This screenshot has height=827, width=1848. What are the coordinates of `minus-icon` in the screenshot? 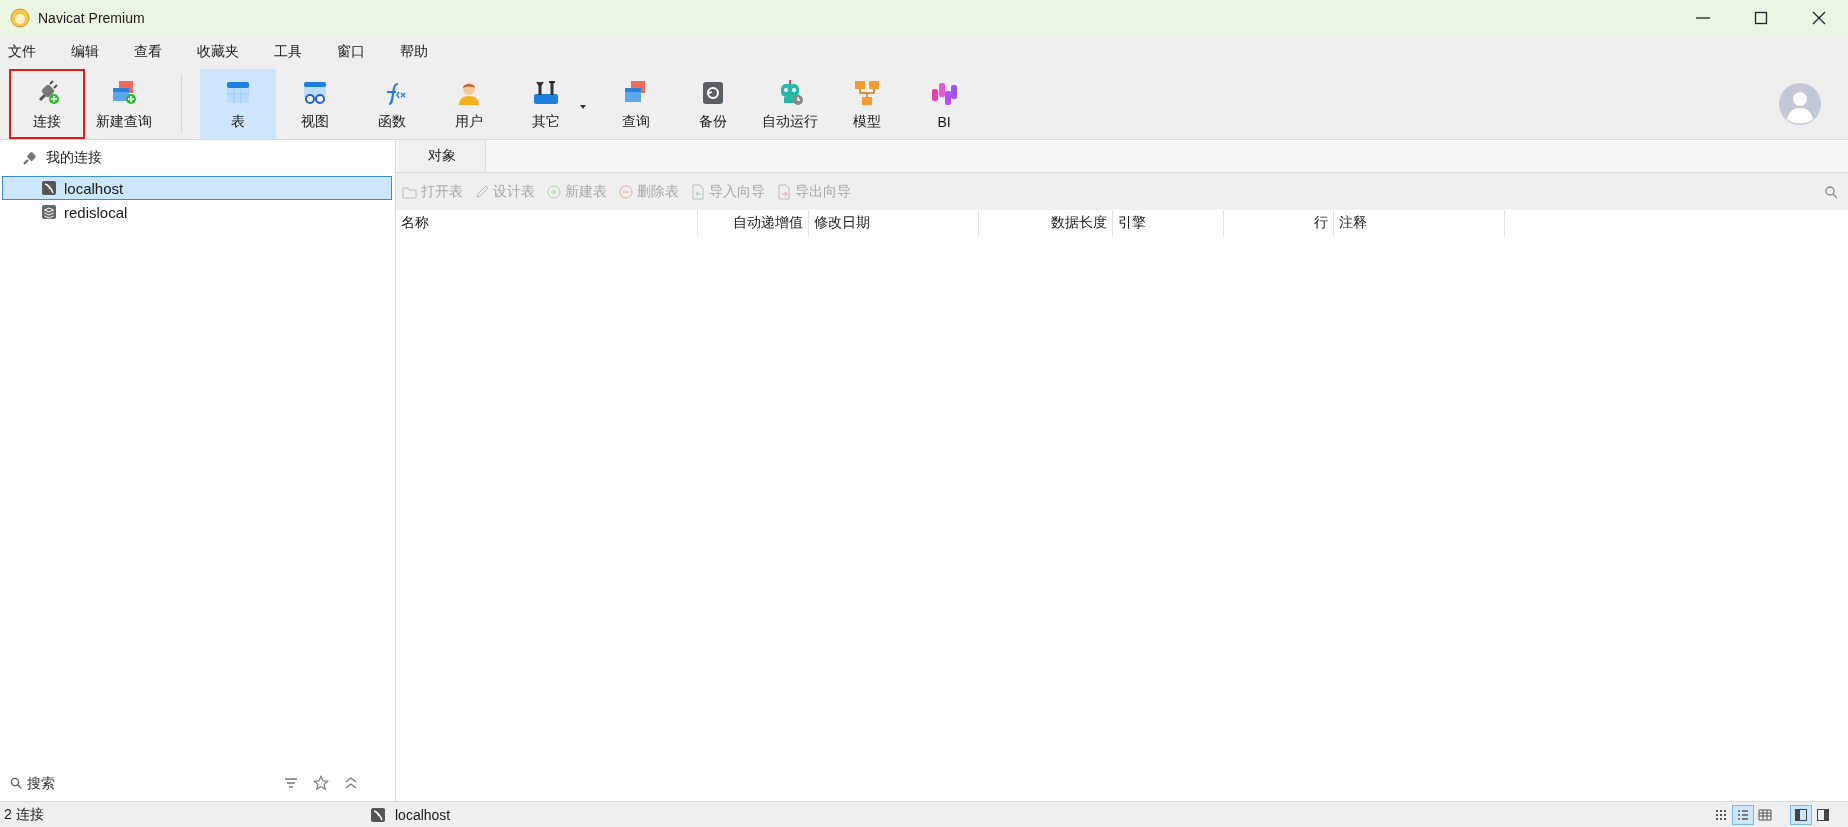 It's located at (626, 191).